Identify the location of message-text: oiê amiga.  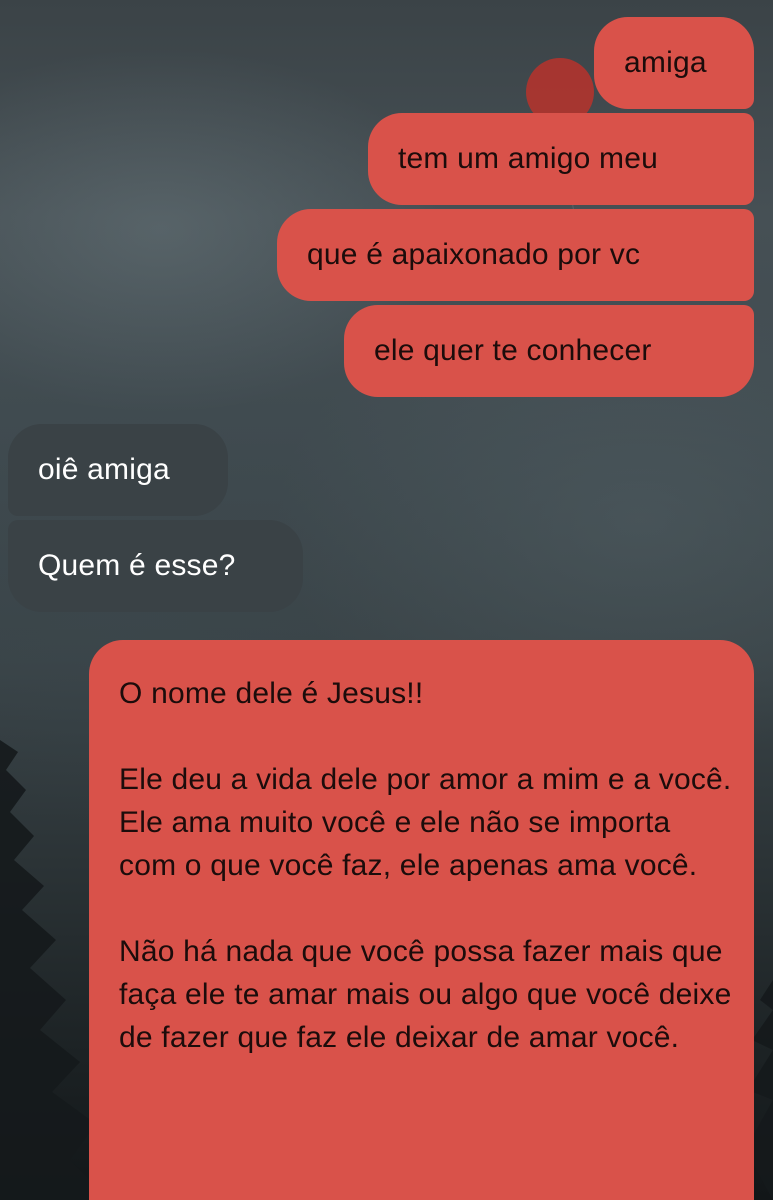
(104, 469).